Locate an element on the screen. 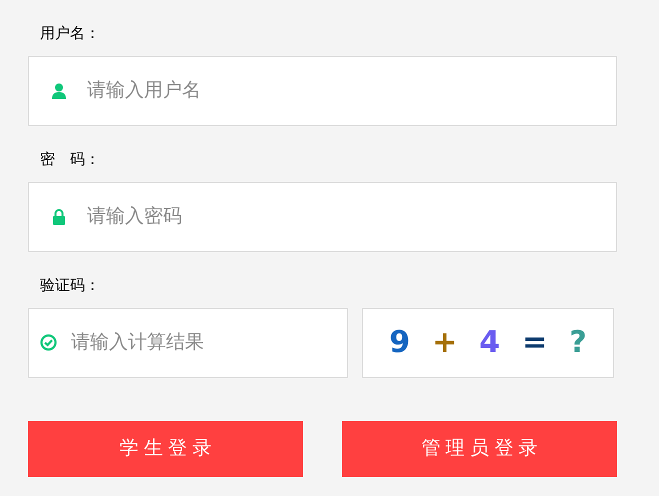 Image resolution: width=659 pixels, height=496 pixels. captcha-image: 9 + 4 = ? is located at coordinates (488, 343).